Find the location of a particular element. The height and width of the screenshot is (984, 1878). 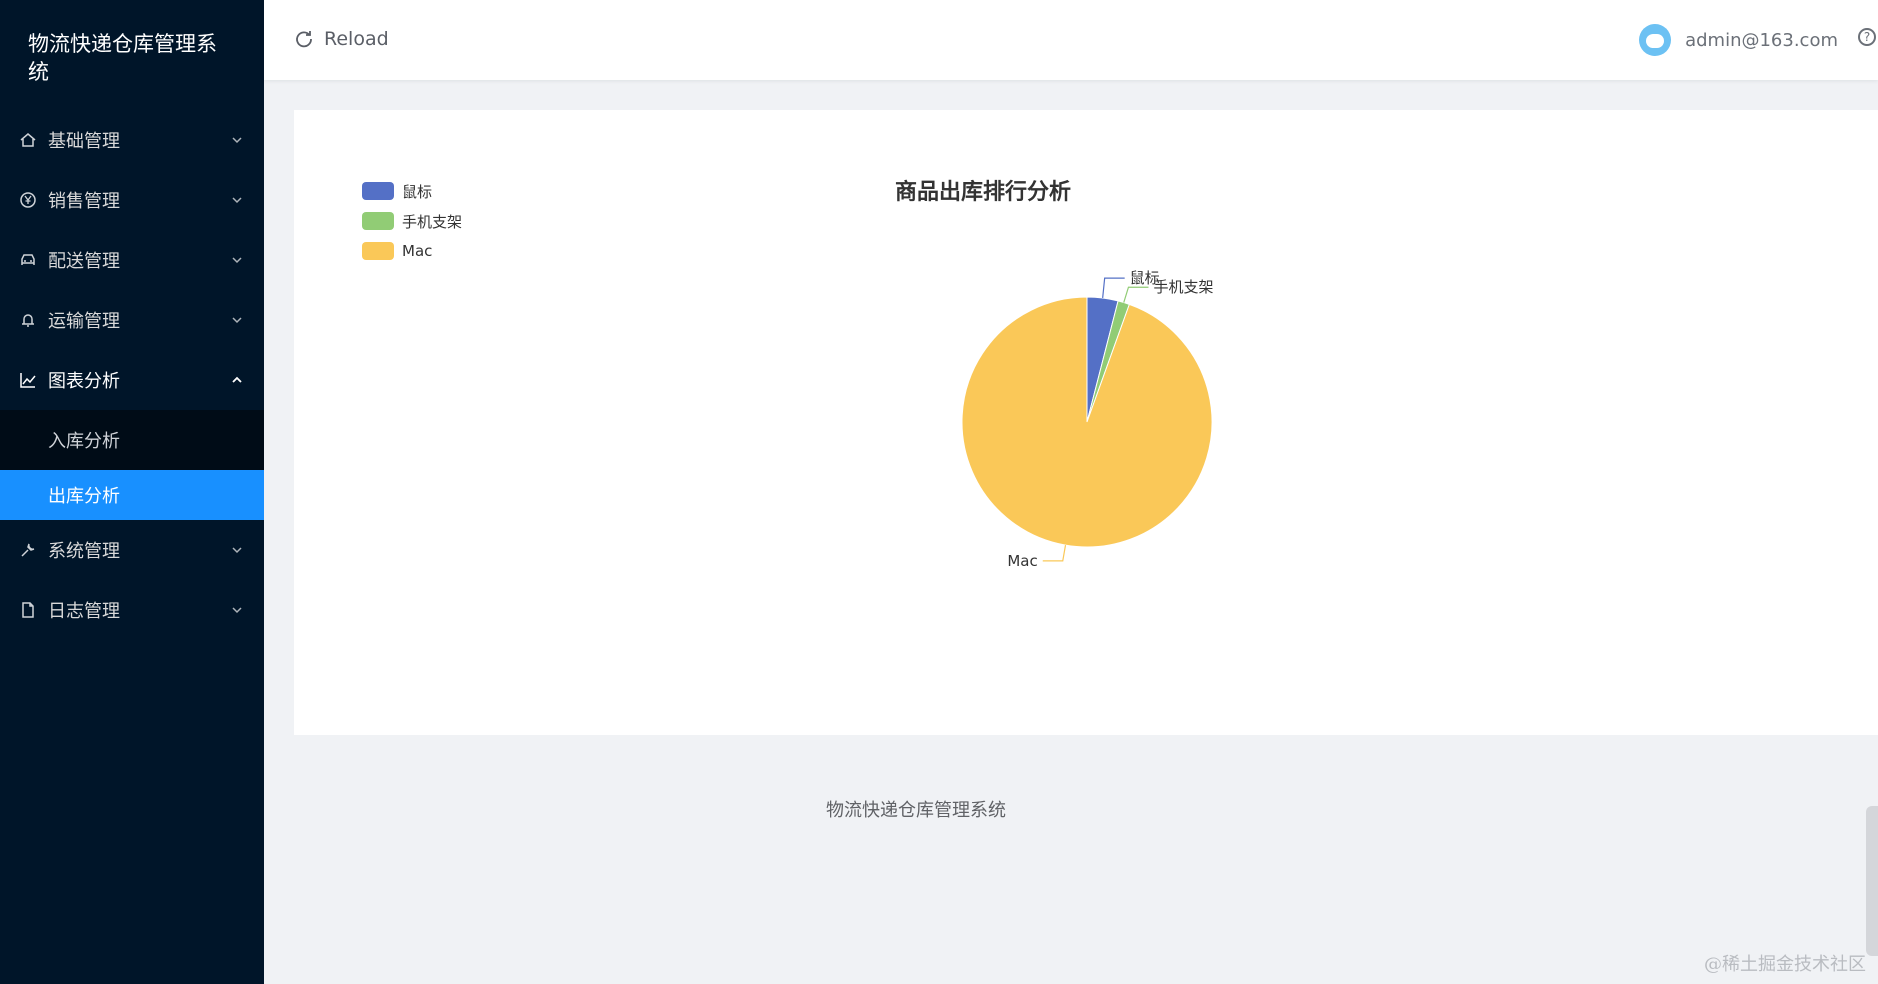

pie-chart: 鼠标手机支架Mac is located at coordinates (1087, 419).